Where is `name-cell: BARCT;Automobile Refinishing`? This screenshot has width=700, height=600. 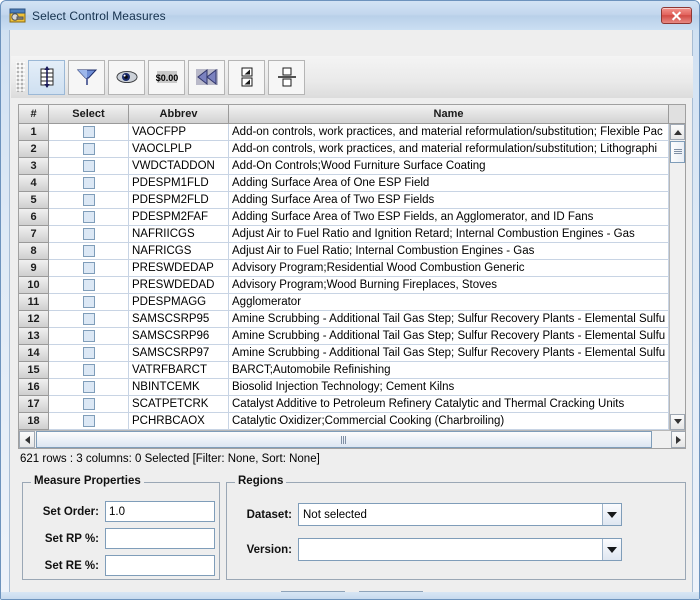
name-cell: BARCT;Automobile Refinishing is located at coordinates (449, 370).